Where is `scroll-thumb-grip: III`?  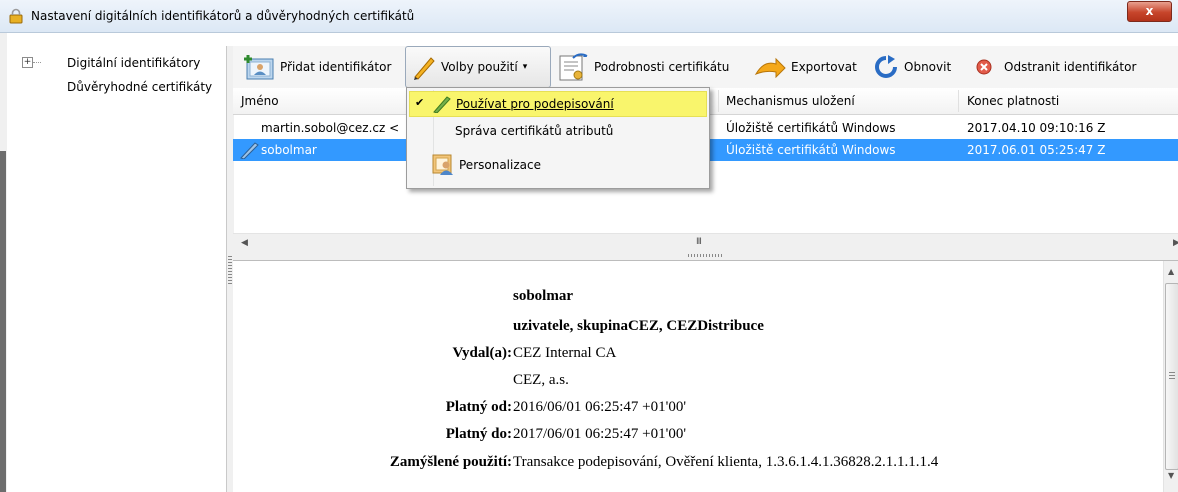 scroll-thumb-grip: III is located at coordinates (699, 242).